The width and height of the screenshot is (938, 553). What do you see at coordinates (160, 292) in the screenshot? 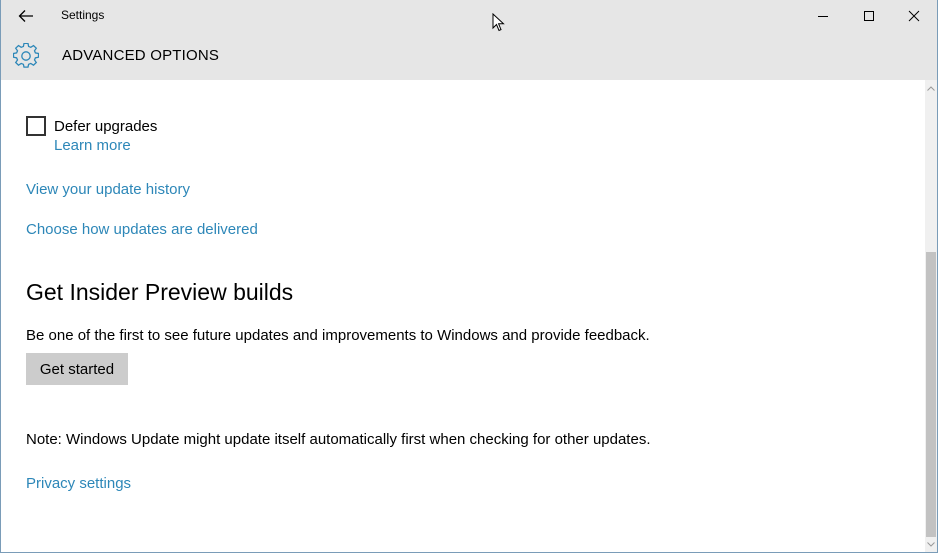
I see `insider-section-title: Get Insider Preview builds` at bounding box center [160, 292].